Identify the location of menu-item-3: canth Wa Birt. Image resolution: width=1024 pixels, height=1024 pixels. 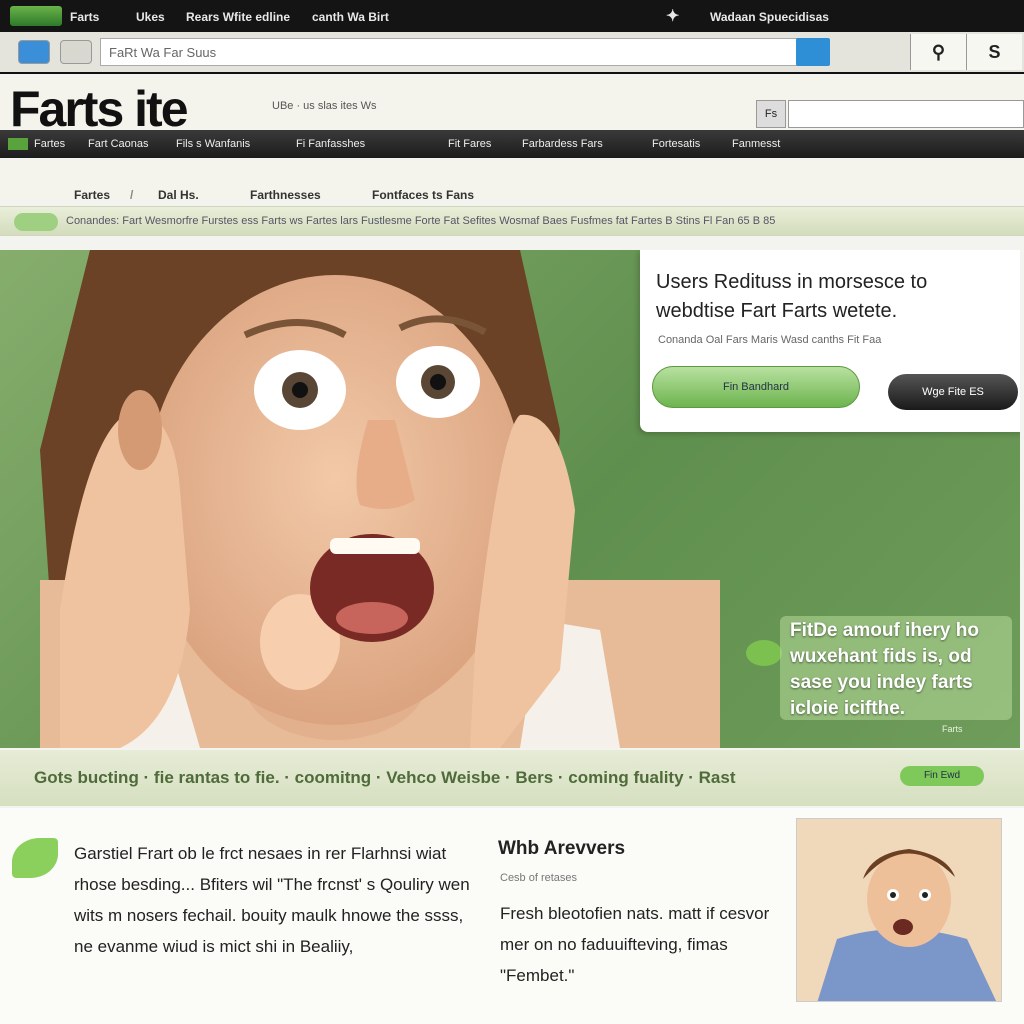
(350, 17).